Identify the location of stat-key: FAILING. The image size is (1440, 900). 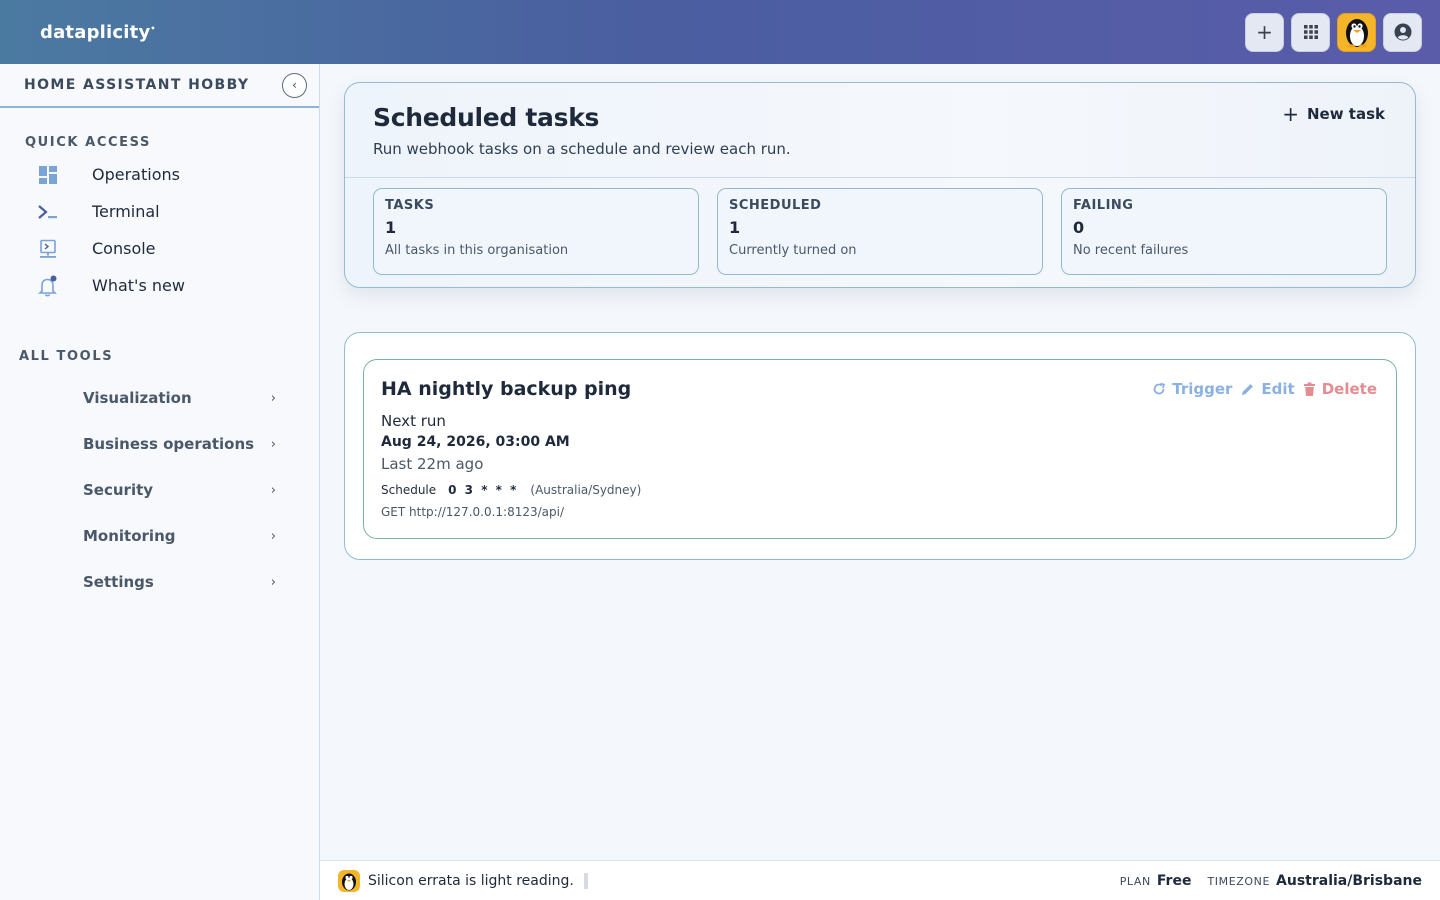
(1103, 205).